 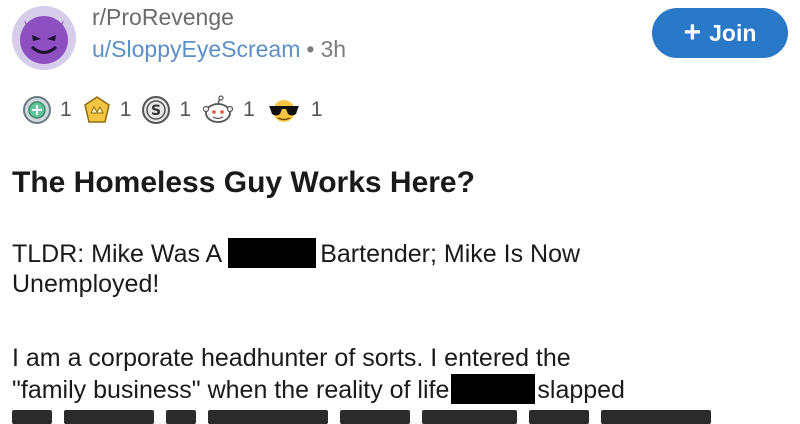 What do you see at coordinates (163, 17) in the screenshot?
I see `subreddit-name: r/ProRevenge` at bounding box center [163, 17].